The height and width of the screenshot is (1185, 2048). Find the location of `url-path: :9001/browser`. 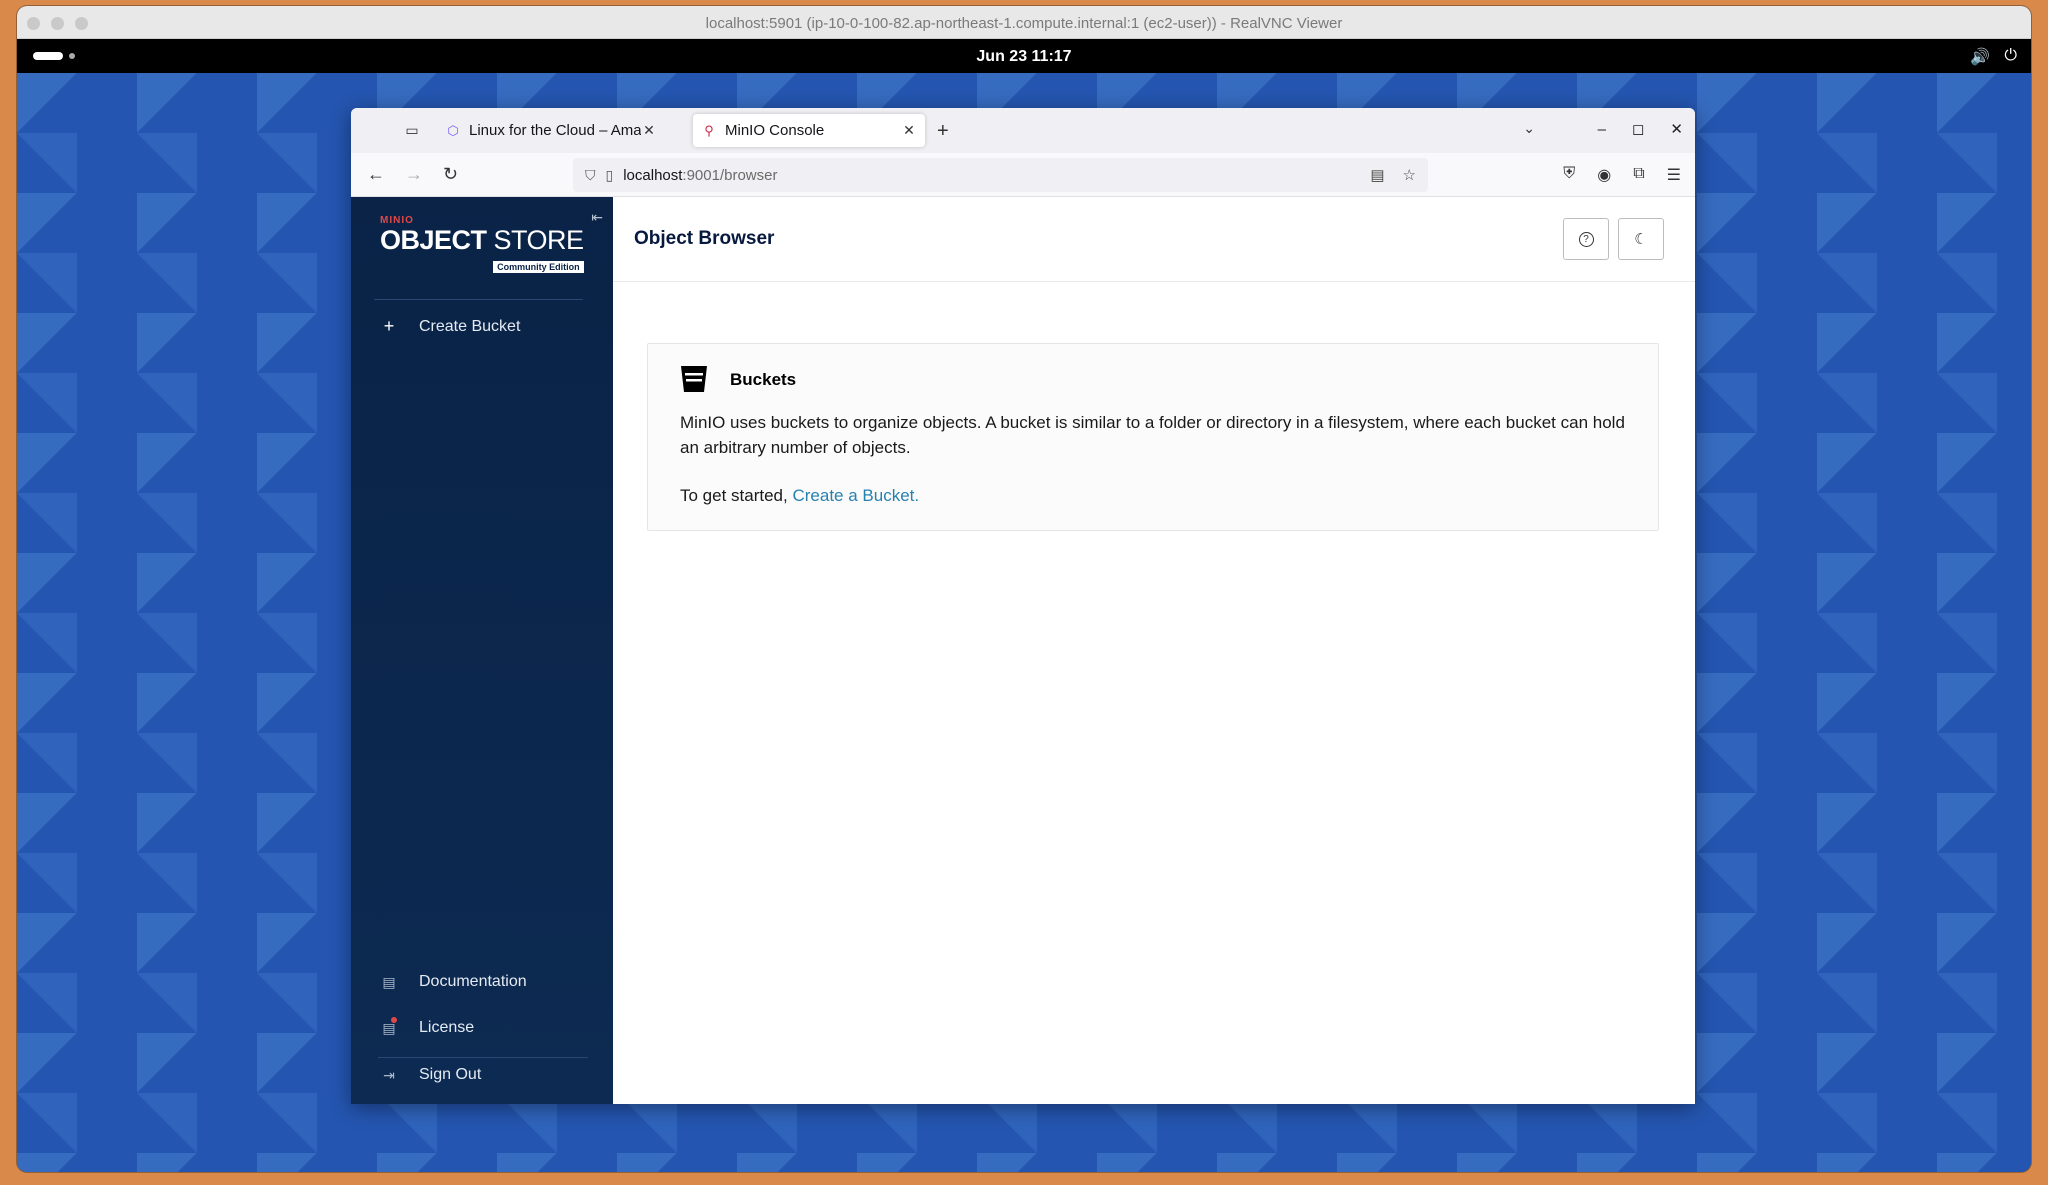

url-path: :9001/browser is located at coordinates (730, 175).